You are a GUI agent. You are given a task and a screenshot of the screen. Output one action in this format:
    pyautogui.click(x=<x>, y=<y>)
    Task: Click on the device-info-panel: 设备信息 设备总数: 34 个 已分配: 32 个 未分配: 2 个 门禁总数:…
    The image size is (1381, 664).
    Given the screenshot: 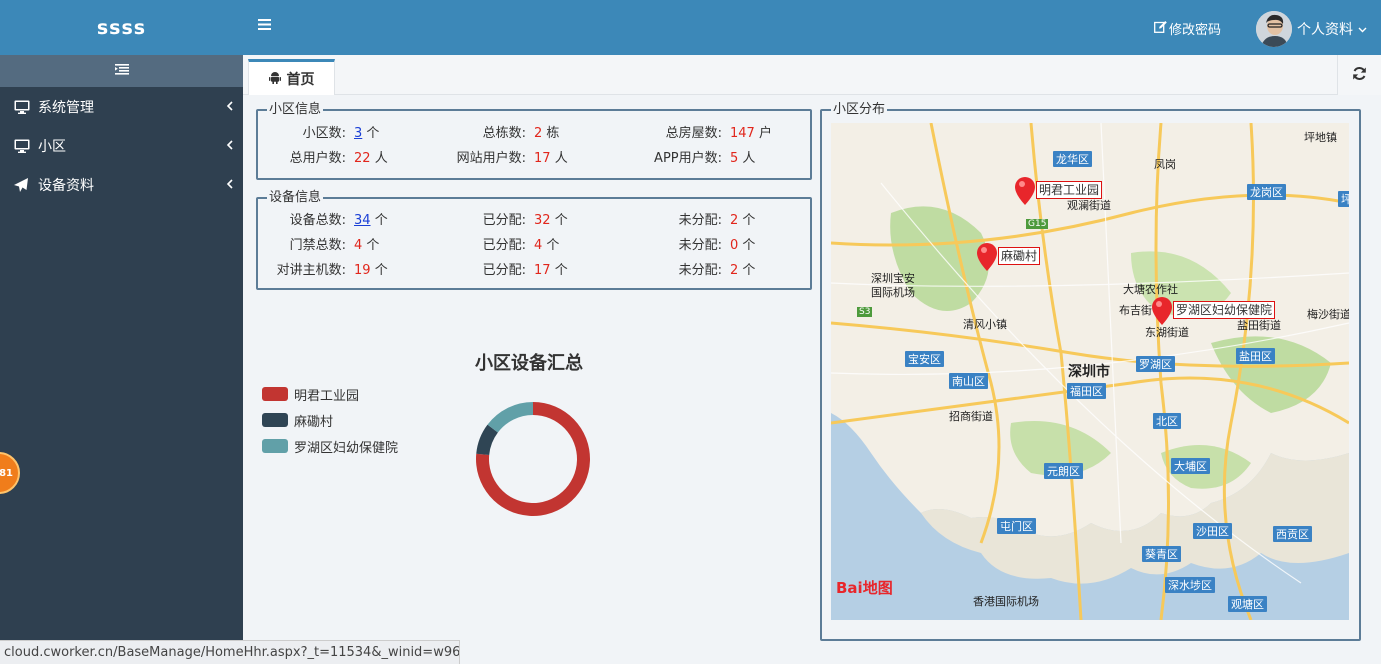 What is the action you would take?
    pyautogui.click(x=534, y=240)
    